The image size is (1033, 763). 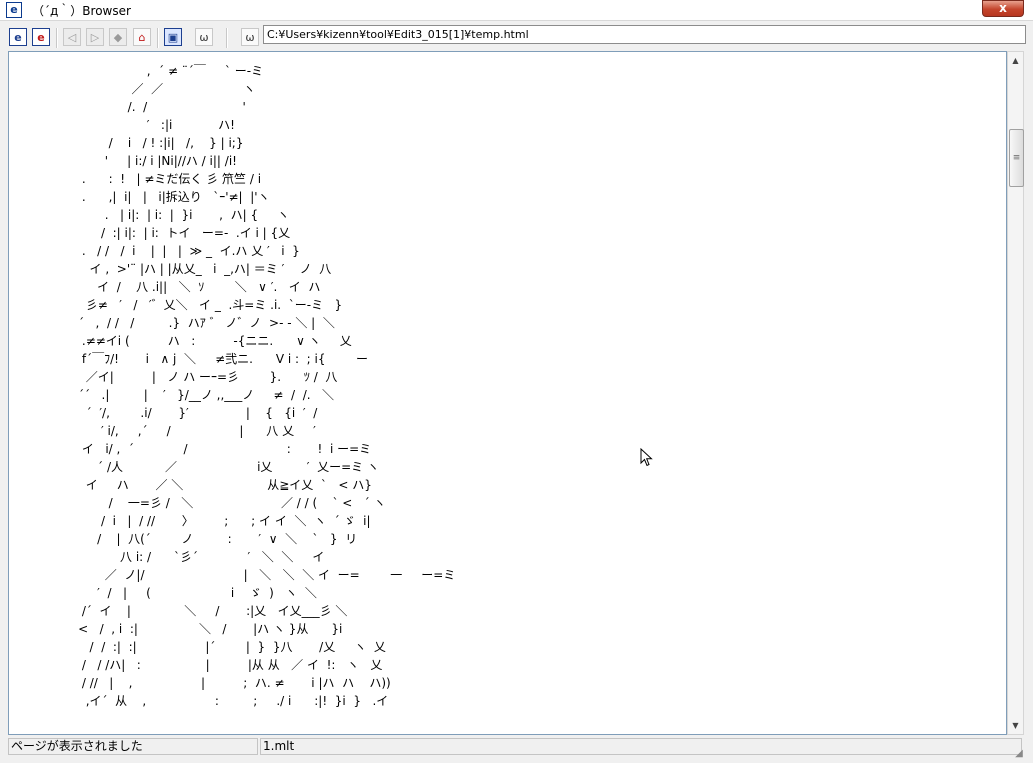 I want to click on face-icon: ω, so click(x=250, y=37).